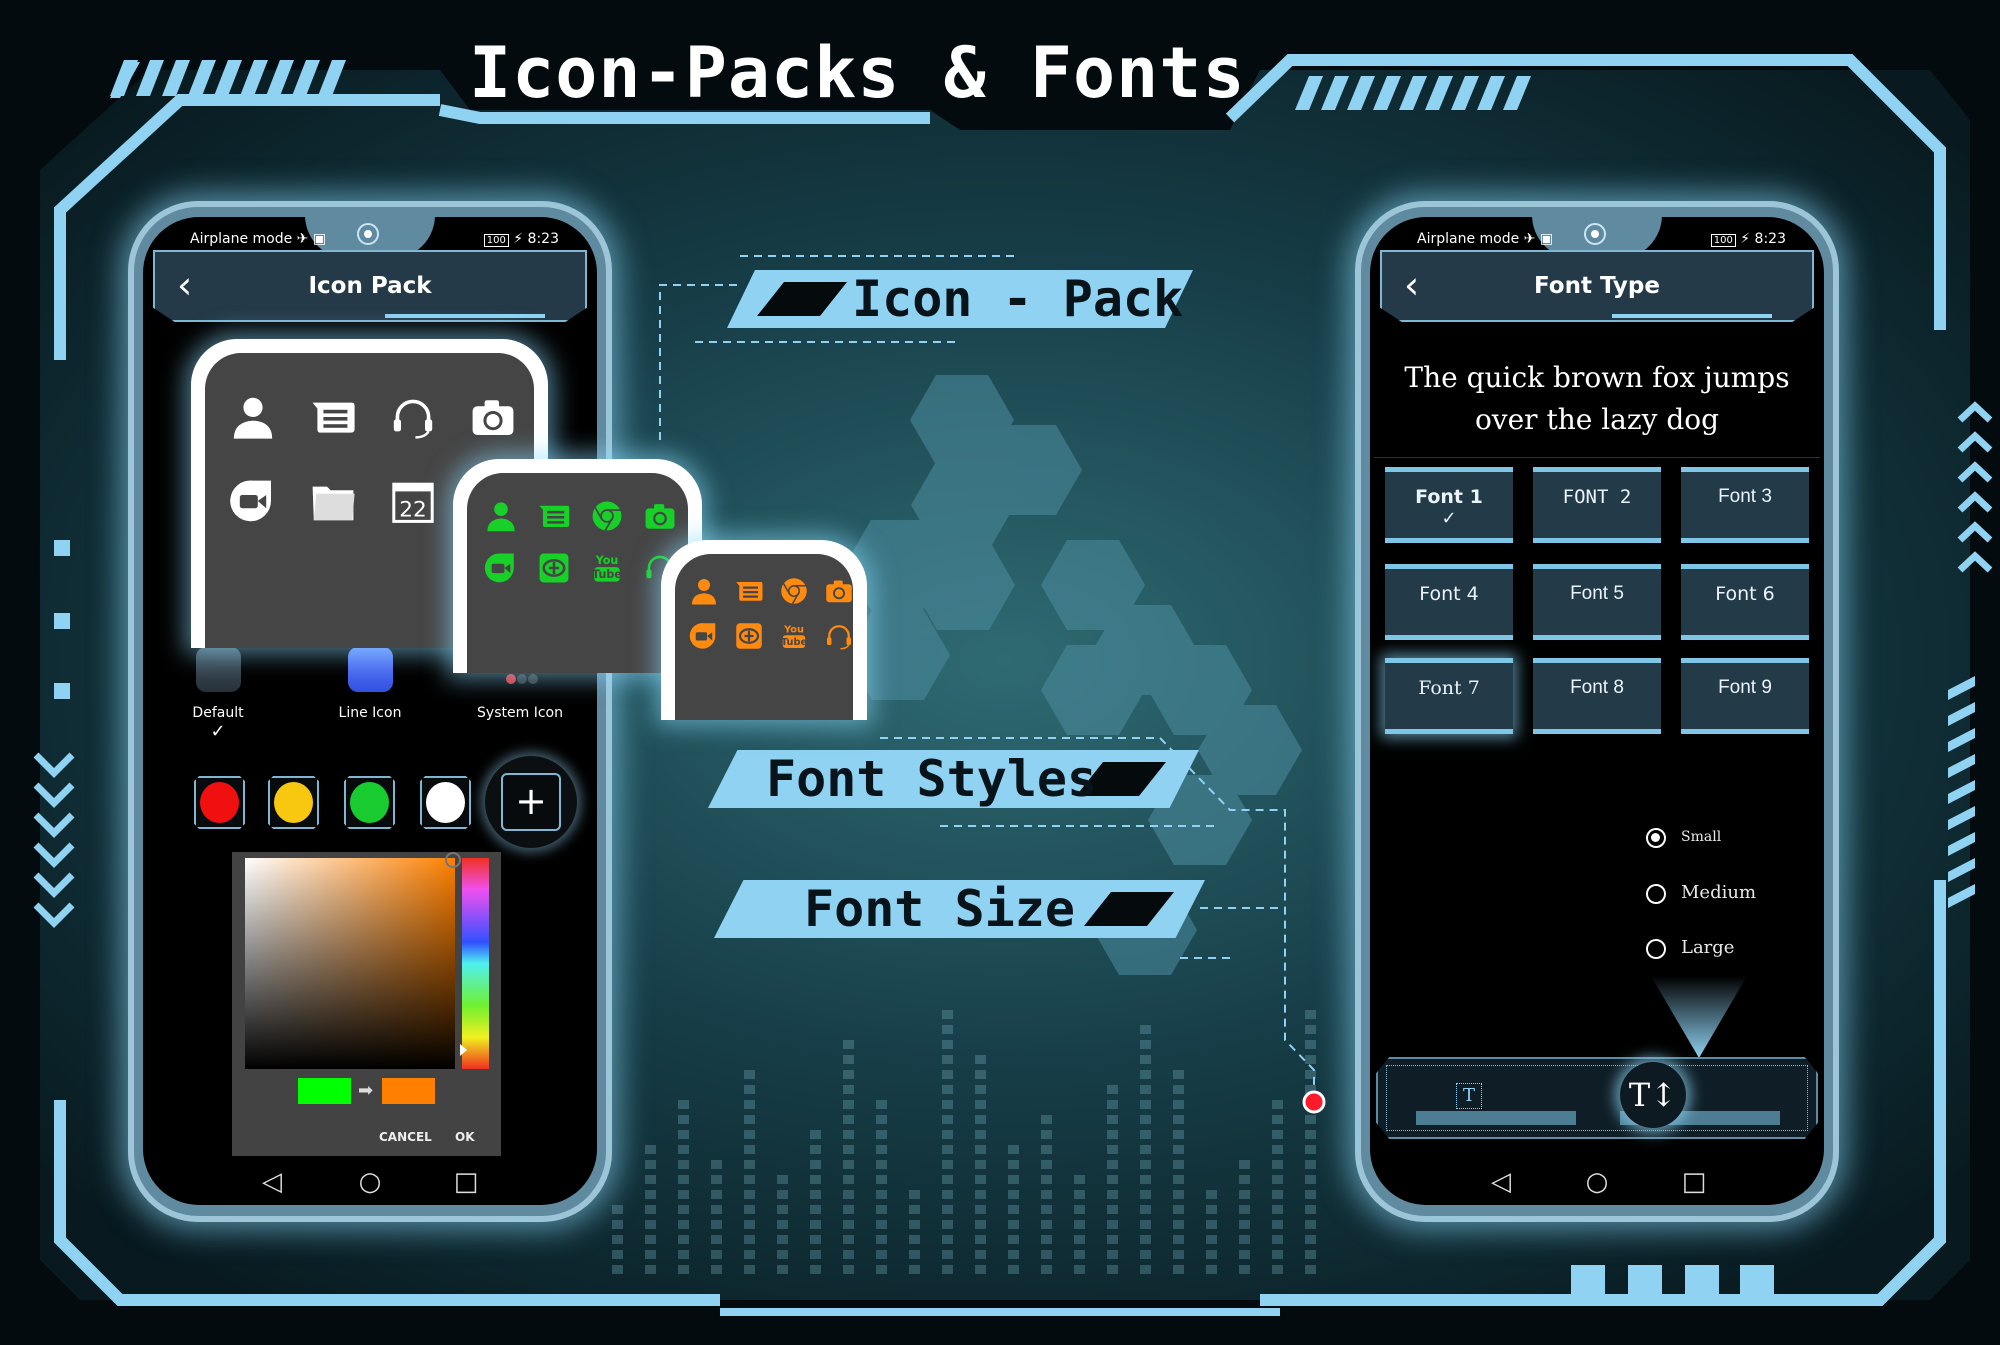 The width and height of the screenshot is (2000, 1345). I want to click on youtube-icon: You Tube, so click(794, 638).